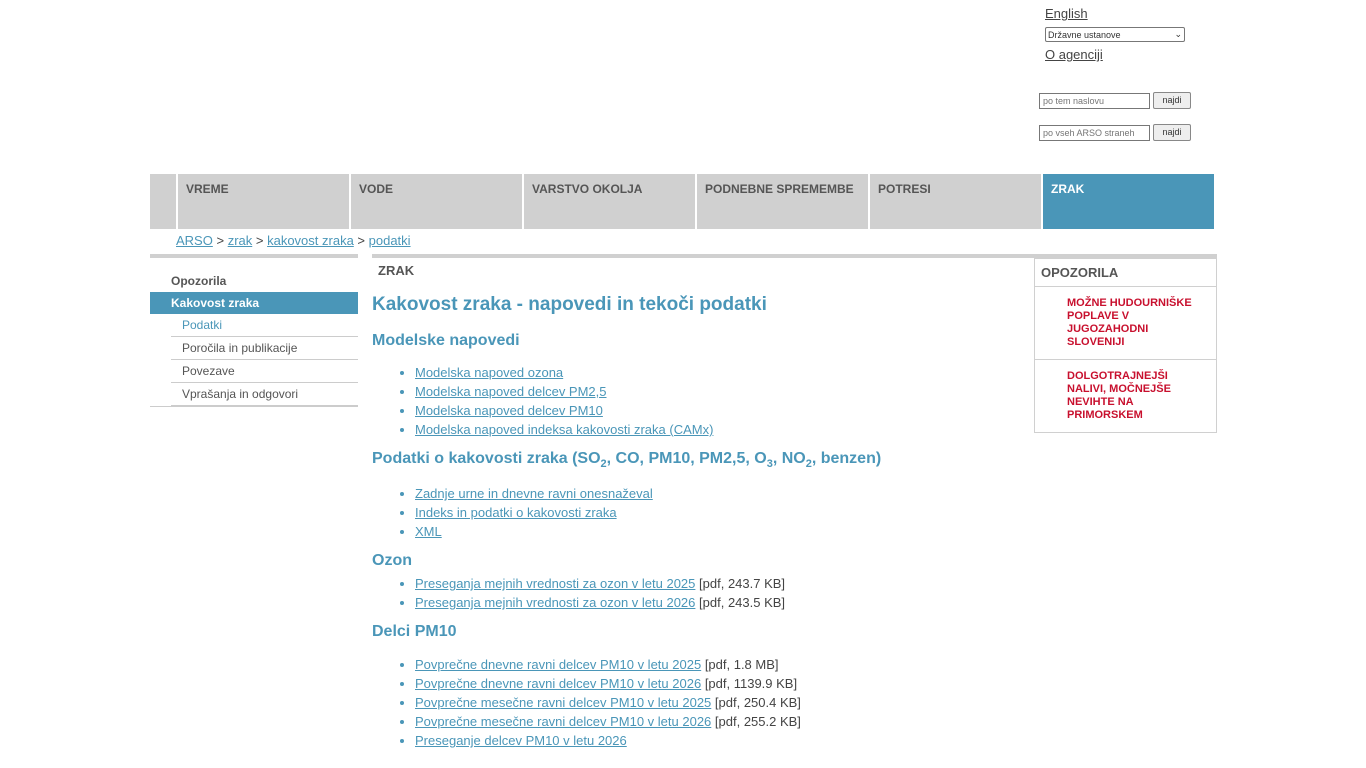  Describe the element at coordinates (254, 406) in the screenshot. I see `sidebar-divider` at that location.